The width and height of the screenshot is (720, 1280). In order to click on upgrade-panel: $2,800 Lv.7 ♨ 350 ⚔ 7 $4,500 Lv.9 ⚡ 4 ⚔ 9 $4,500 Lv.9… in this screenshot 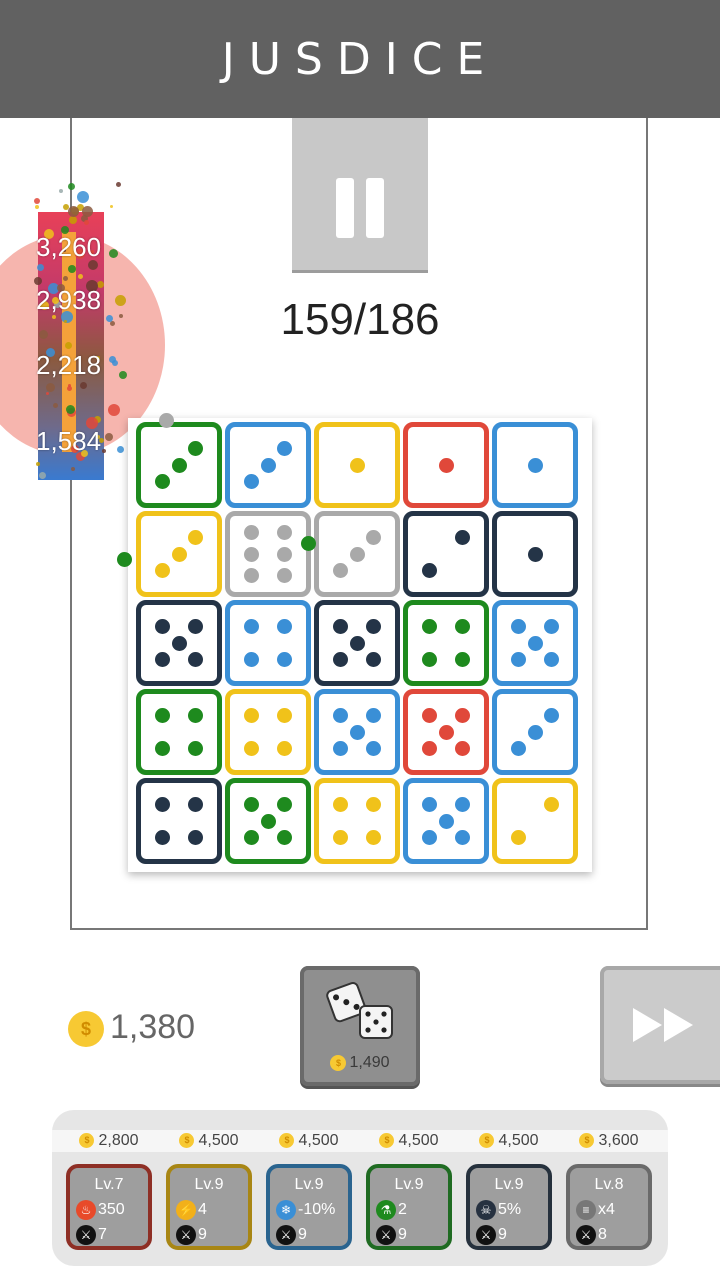, I will do `click(360, 1188)`.